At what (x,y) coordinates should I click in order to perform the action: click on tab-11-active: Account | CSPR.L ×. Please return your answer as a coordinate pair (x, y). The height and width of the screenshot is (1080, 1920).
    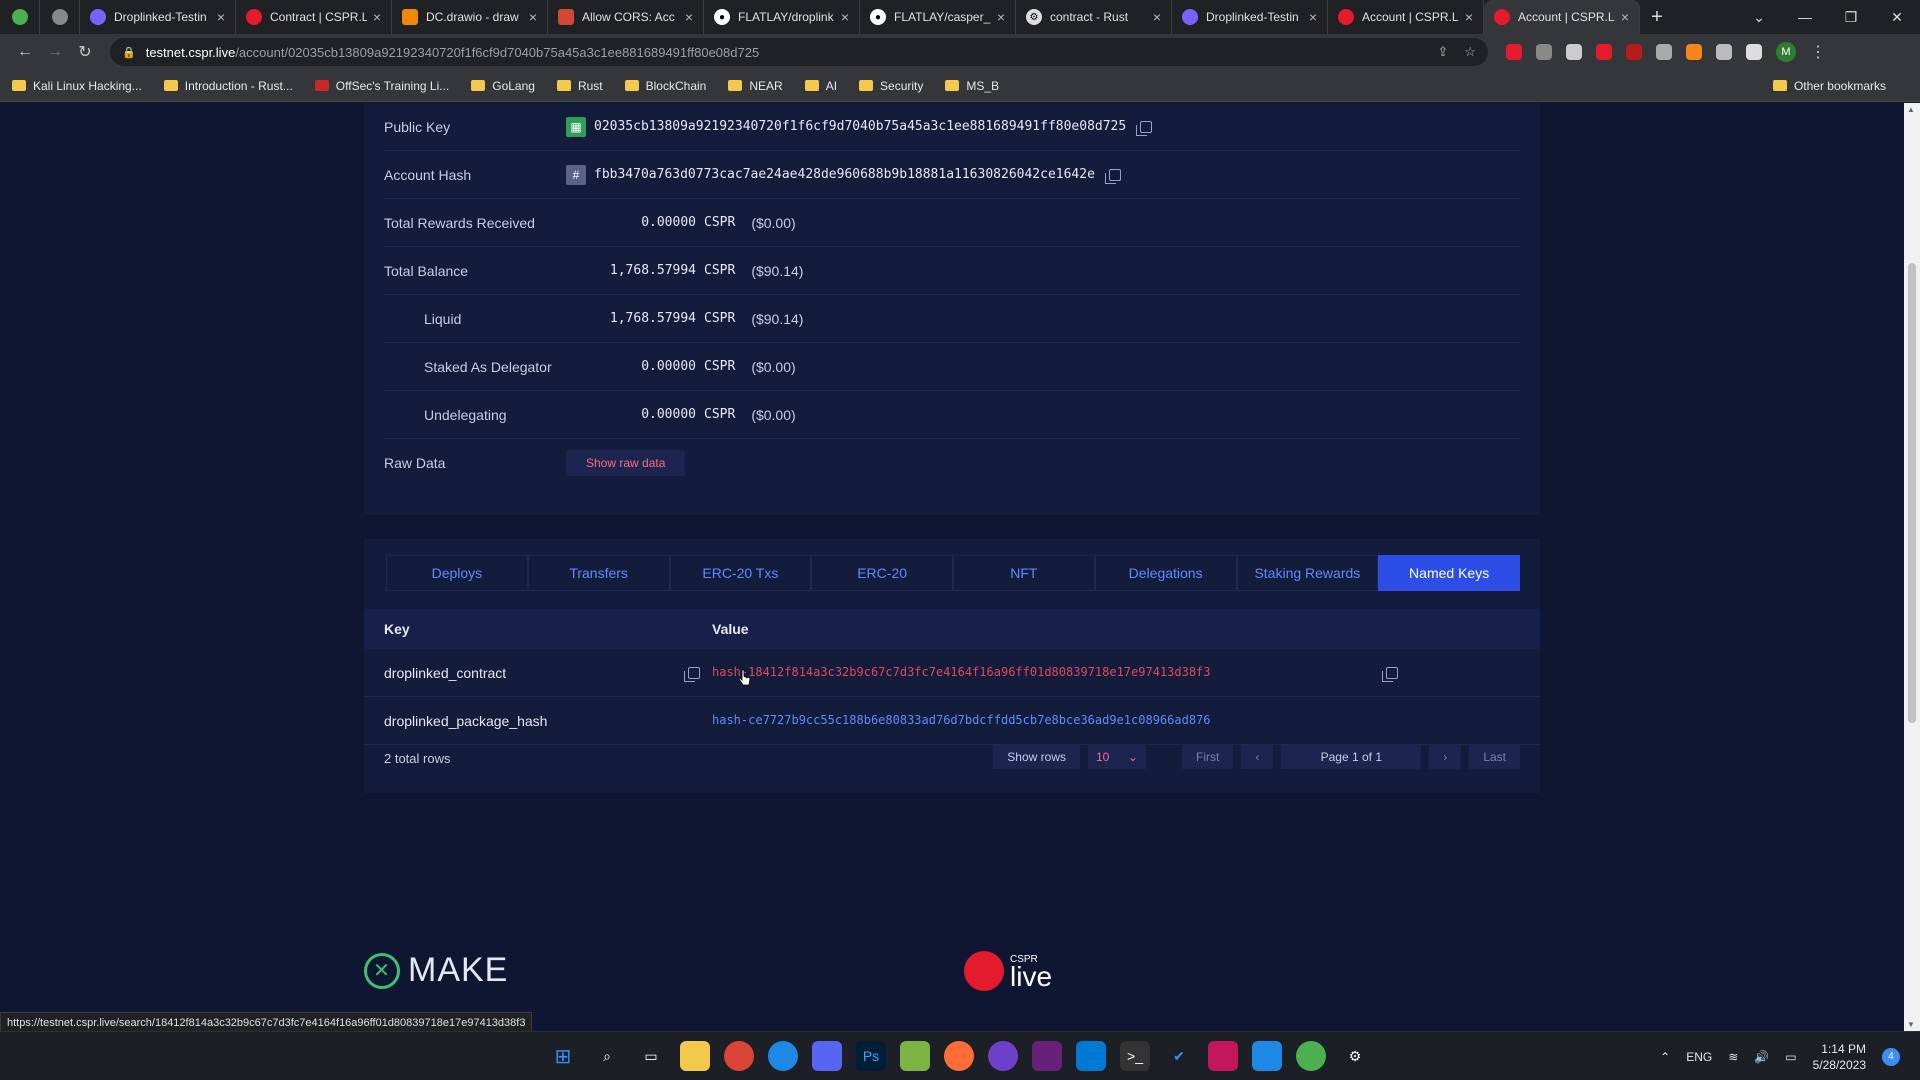
    Looking at the image, I should click on (1562, 17).